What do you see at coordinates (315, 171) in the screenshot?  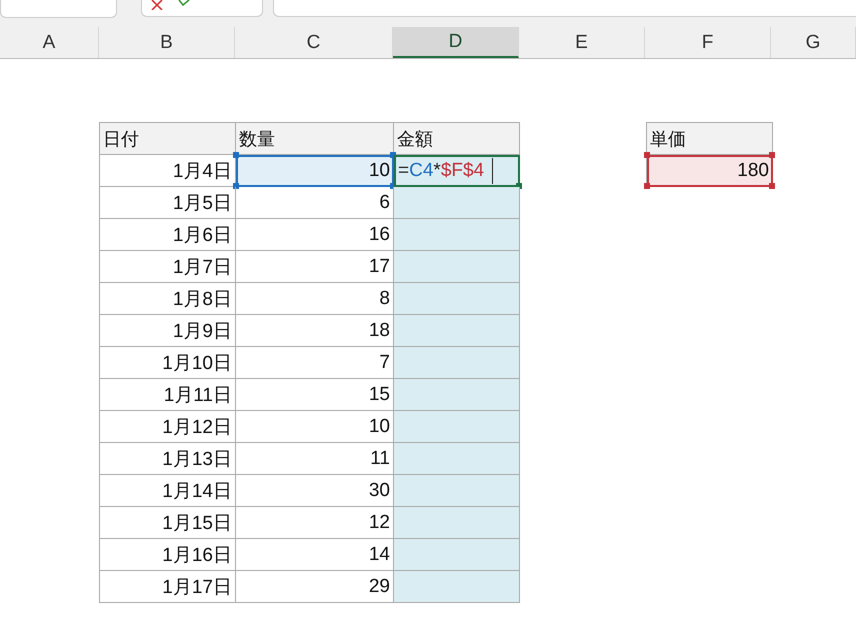 I see `quantity-cell: 10` at bounding box center [315, 171].